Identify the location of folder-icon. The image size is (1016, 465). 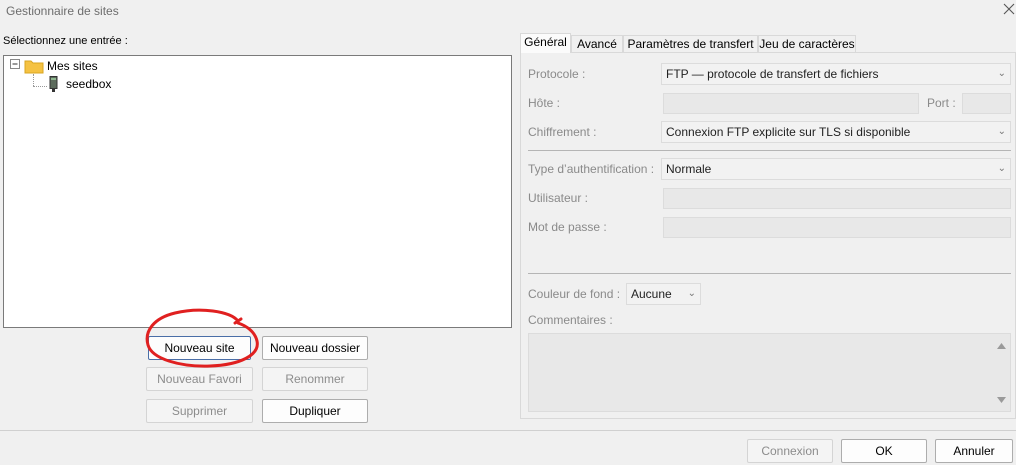
(34, 67).